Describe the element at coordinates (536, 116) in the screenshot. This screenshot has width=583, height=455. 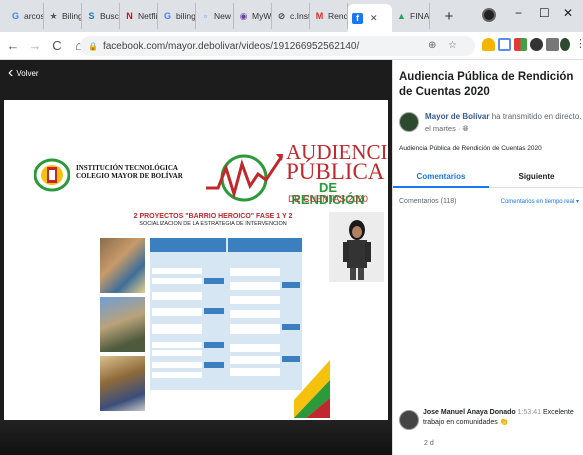
I see `broadcast-text: ha transmitido en directo.` at that location.